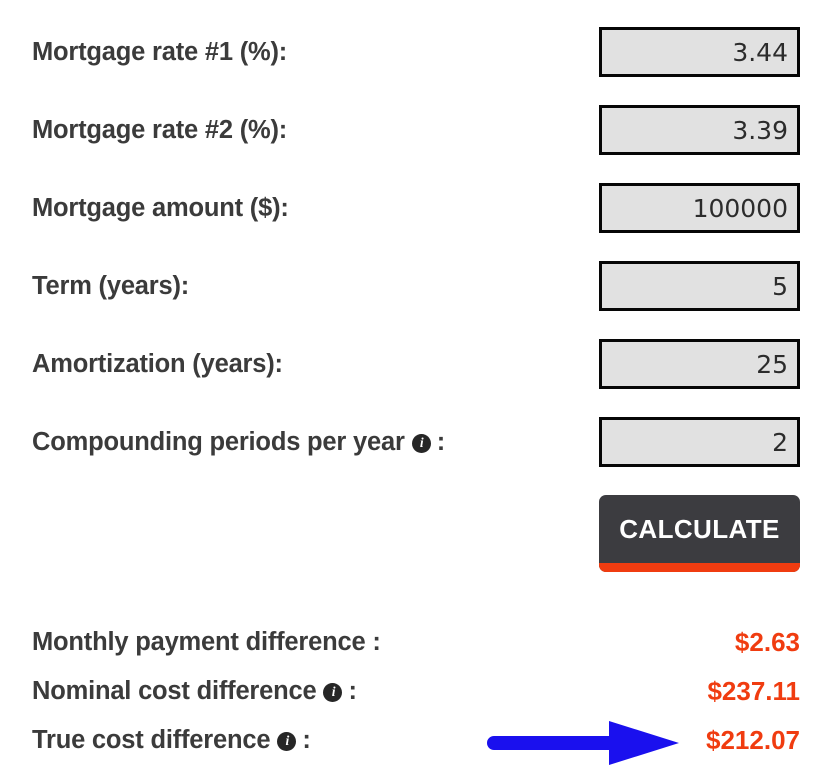  What do you see at coordinates (699, 567) in the screenshot?
I see `calculate-button-underline` at bounding box center [699, 567].